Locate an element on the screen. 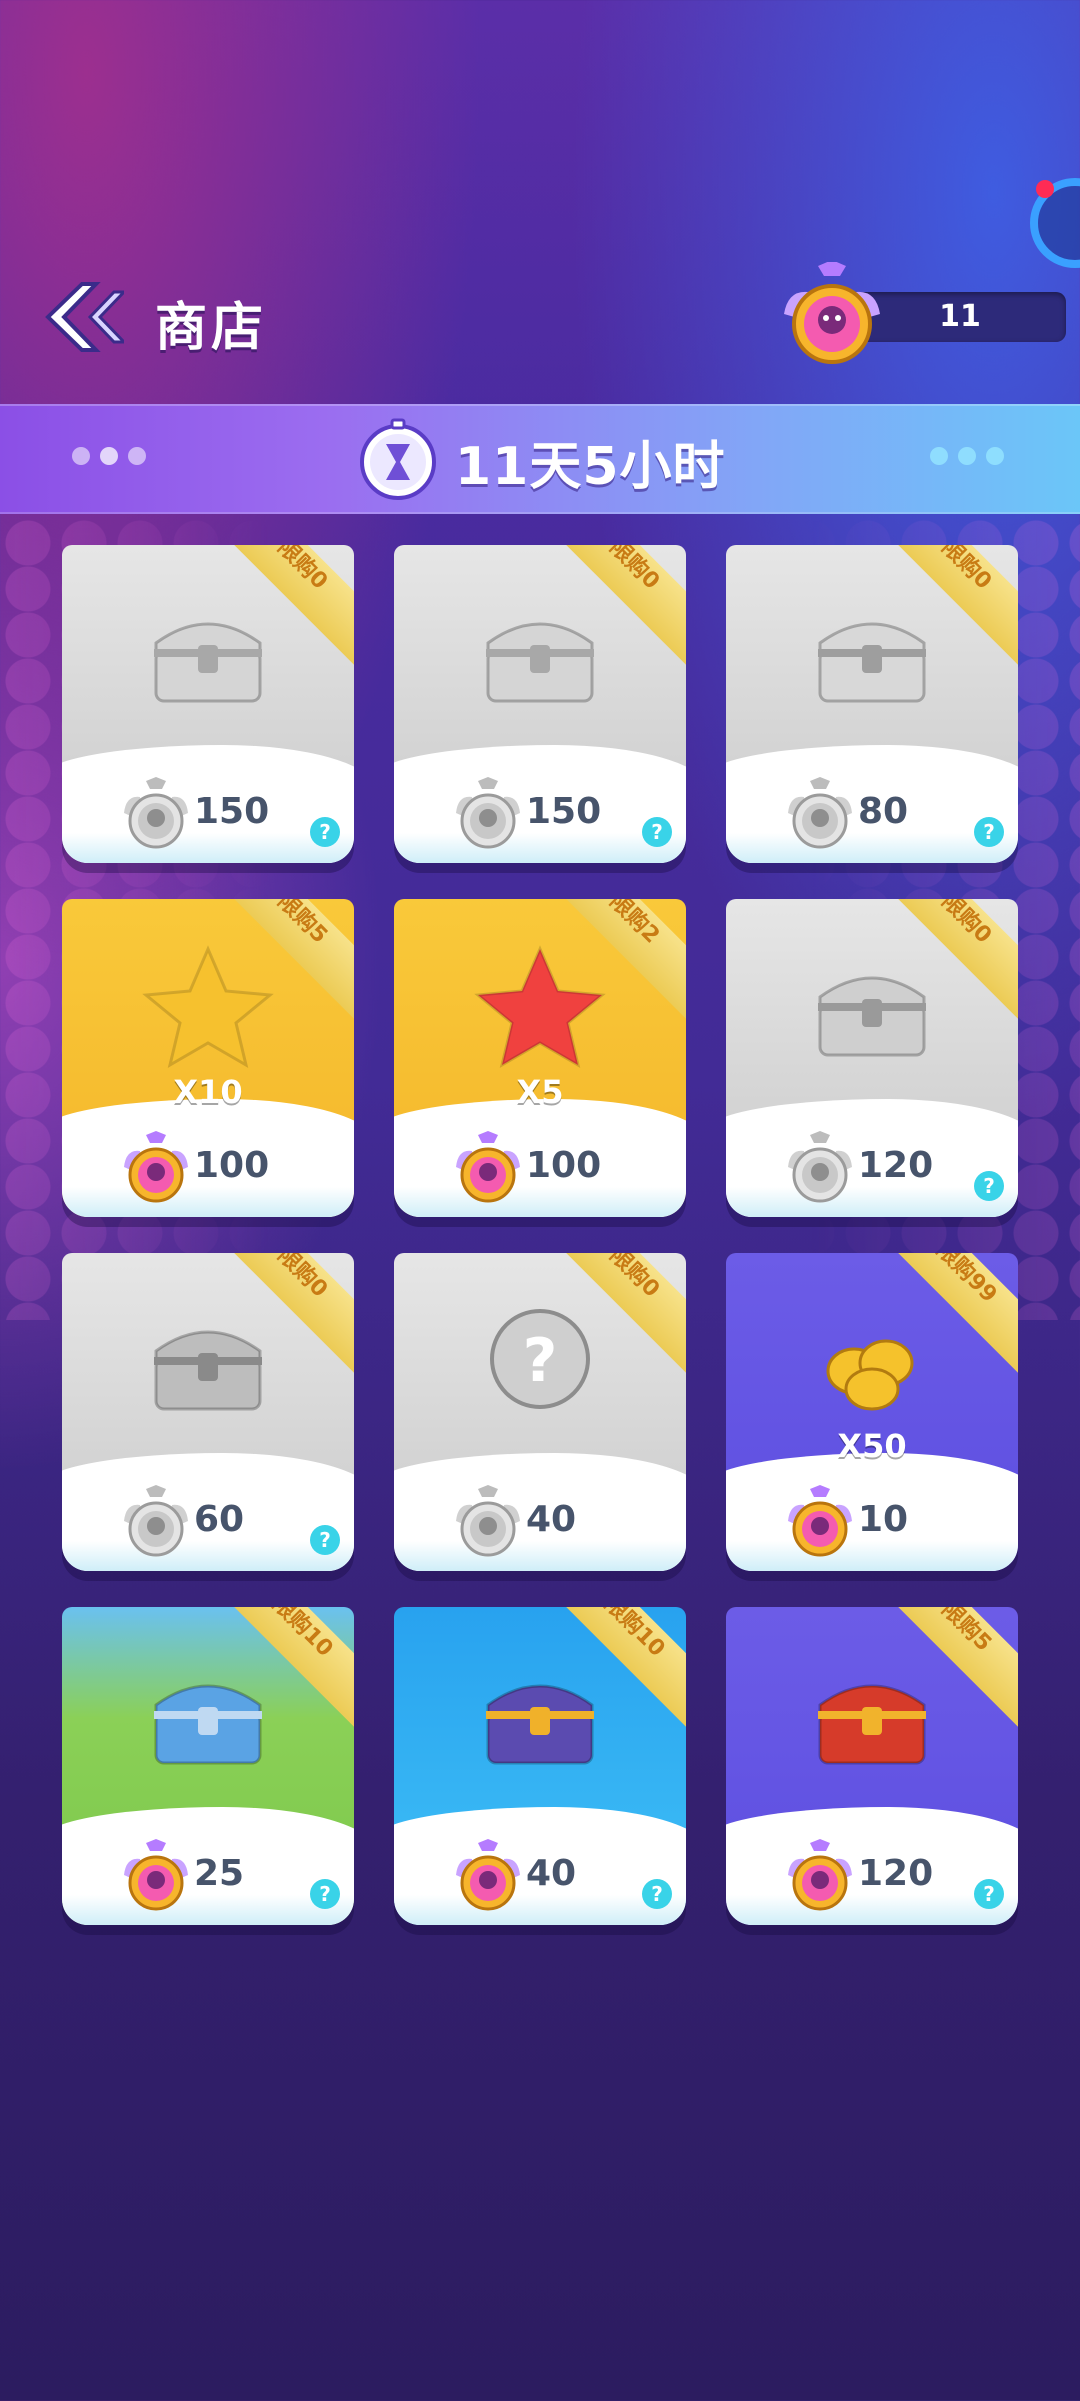  shop-item-card: 限购0 ? 40 is located at coordinates (540, 1412).